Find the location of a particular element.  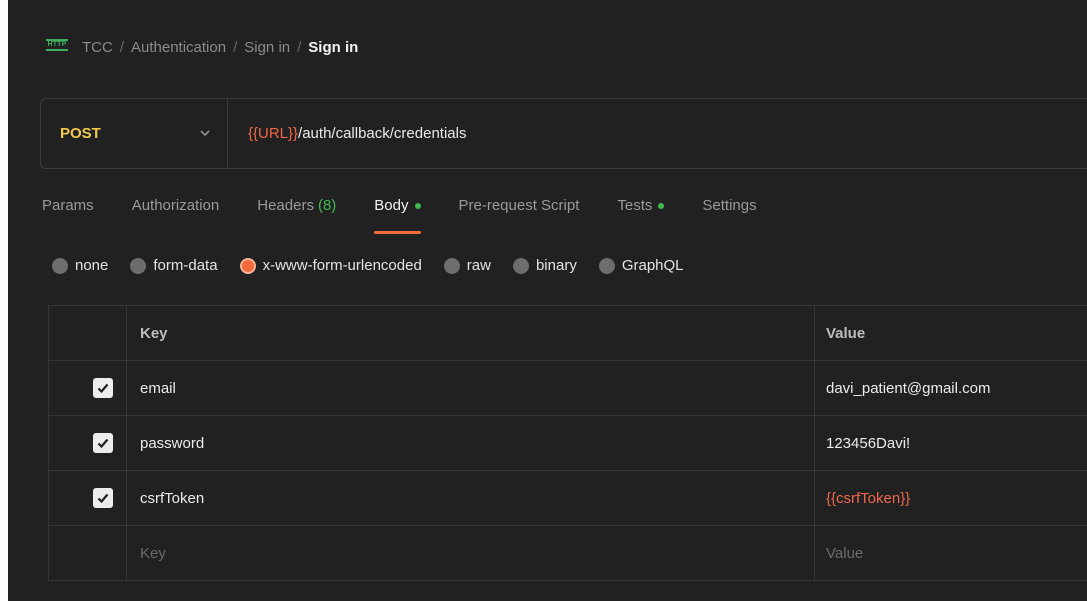

table-row: csrfToken {{csrfToken}} is located at coordinates (568, 498).